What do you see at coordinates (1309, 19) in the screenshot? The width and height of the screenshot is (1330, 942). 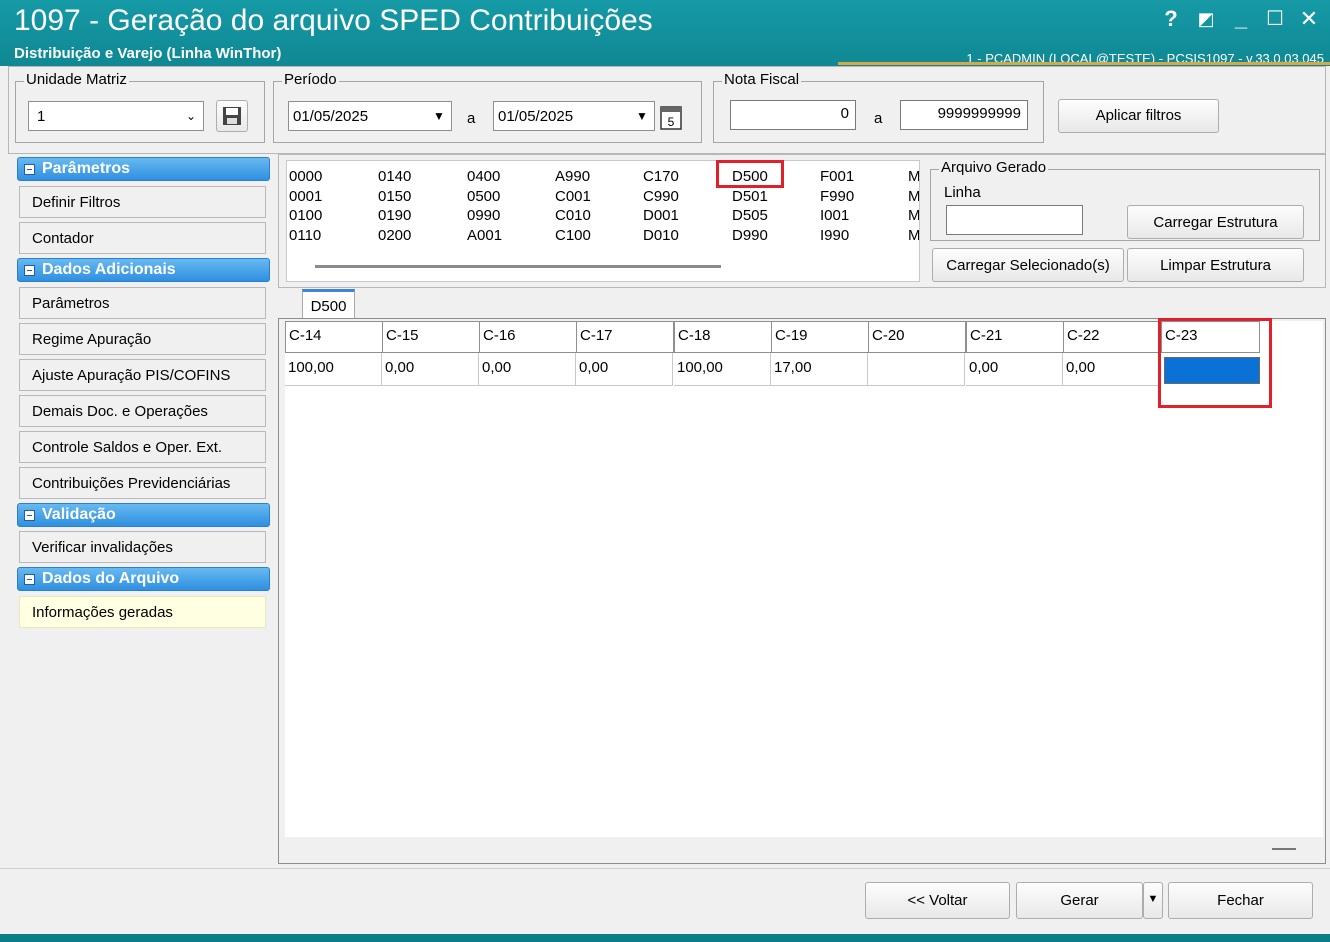 I see `close-icon: ✕` at bounding box center [1309, 19].